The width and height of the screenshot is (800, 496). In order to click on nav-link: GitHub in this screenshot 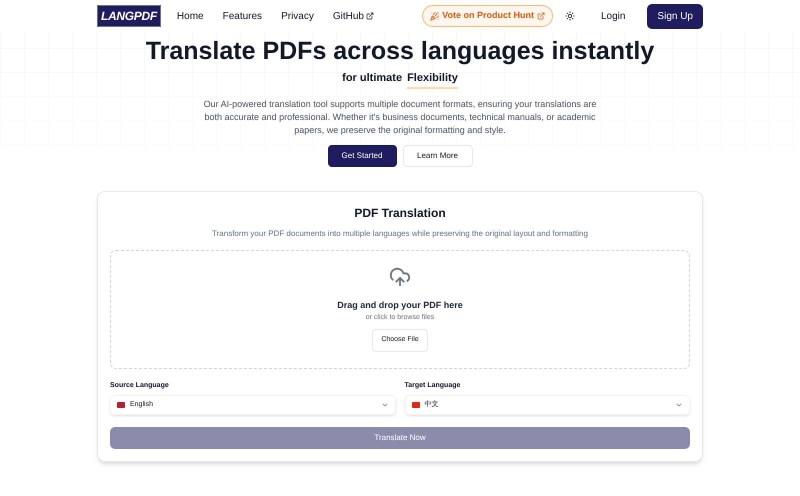, I will do `click(353, 16)`.